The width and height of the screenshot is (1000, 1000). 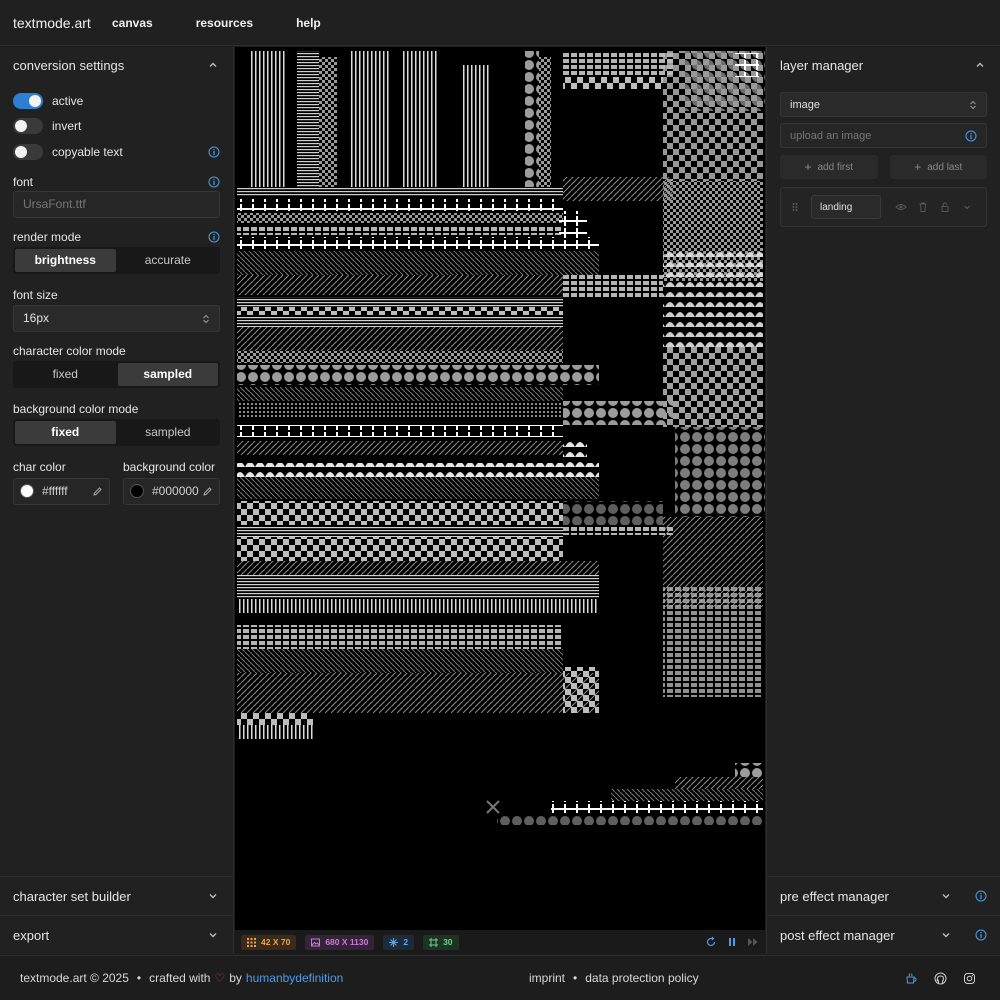 I want to click on render-mode-segmented: brightness accurate, so click(x=116, y=260).